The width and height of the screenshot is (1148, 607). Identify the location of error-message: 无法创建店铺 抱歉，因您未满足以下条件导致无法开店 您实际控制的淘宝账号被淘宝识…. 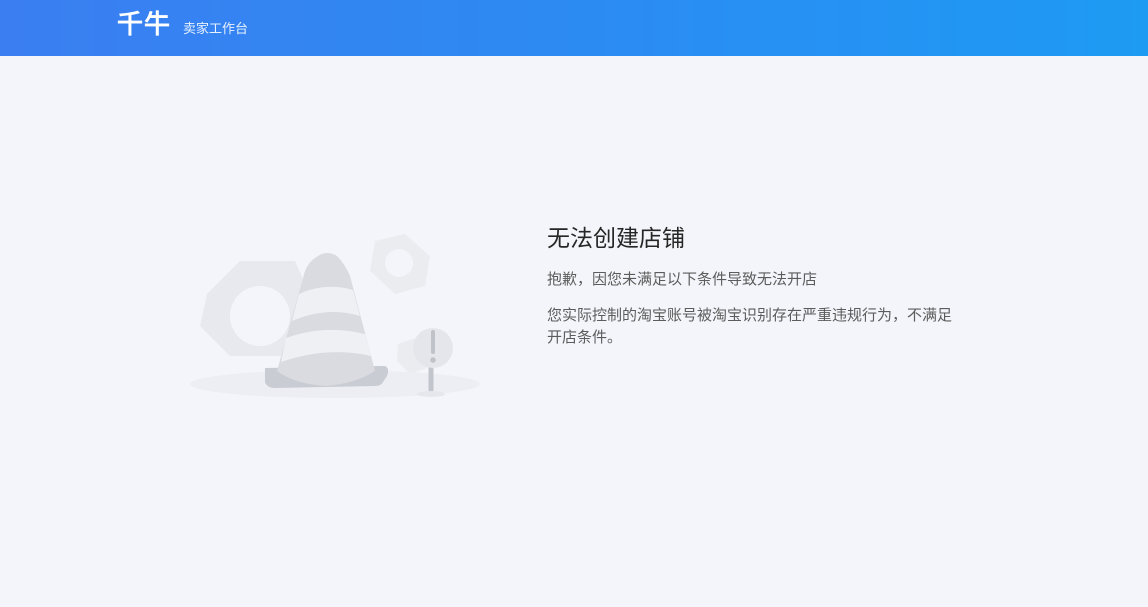
(752, 285).